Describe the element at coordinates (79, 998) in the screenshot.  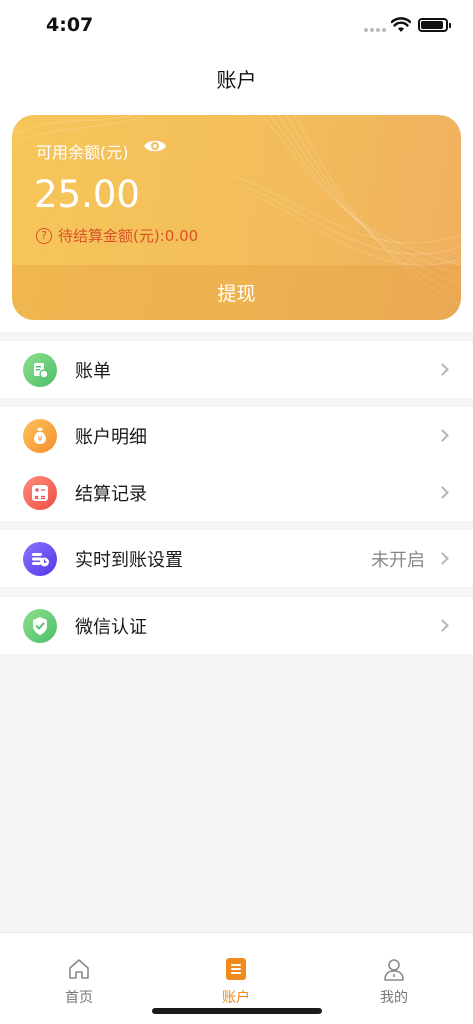
I see `tab-label: 首页` at that location.